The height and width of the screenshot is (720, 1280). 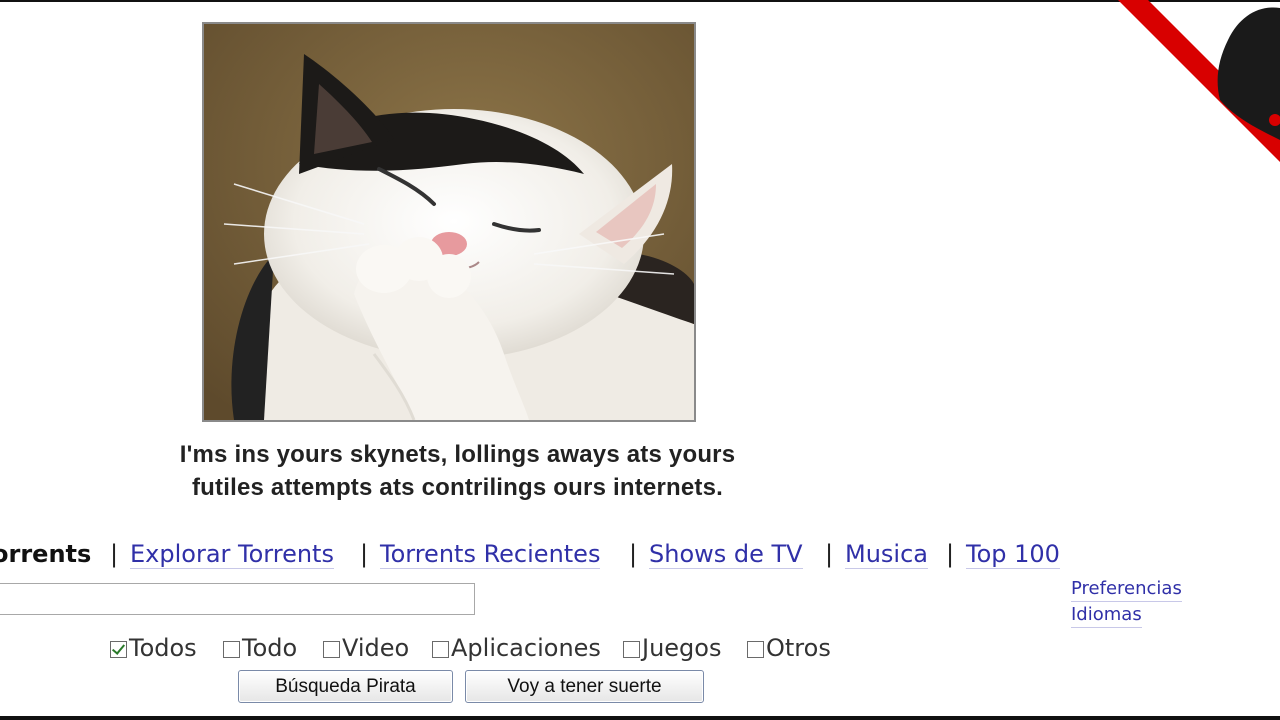 What do you see at coordinates (331, 649) in the screenshot?
I see `checkbox-video` at bounding box center [331, 649].